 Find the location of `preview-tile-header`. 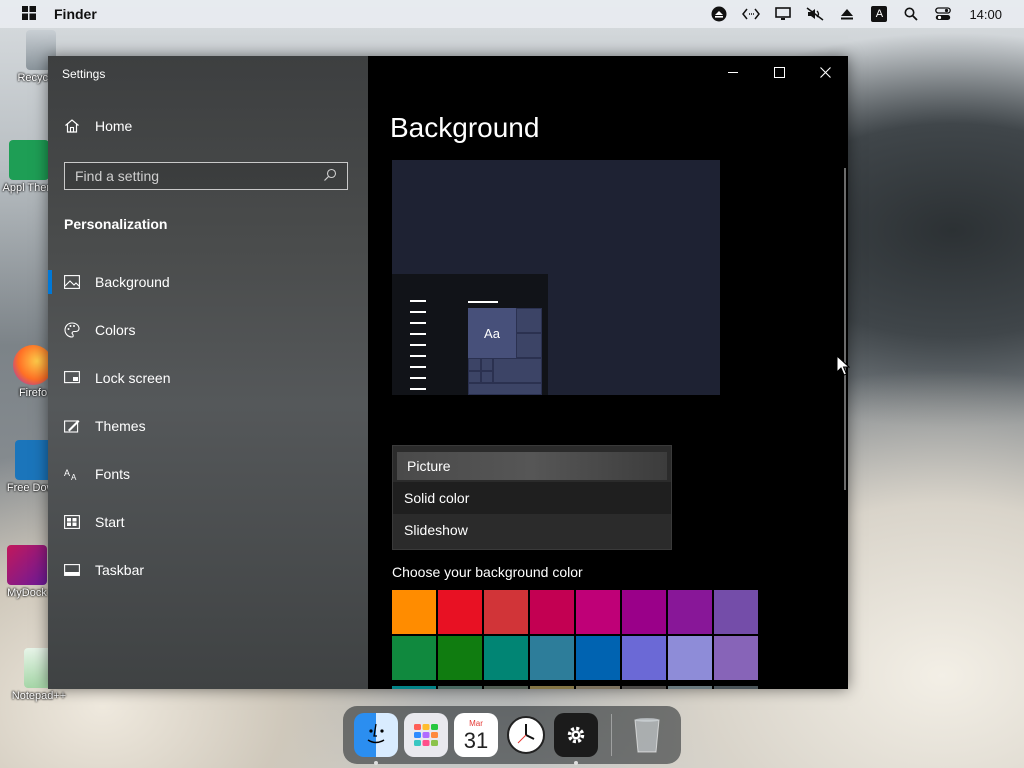

preview-tile-header is located at coordinates (483, 302).